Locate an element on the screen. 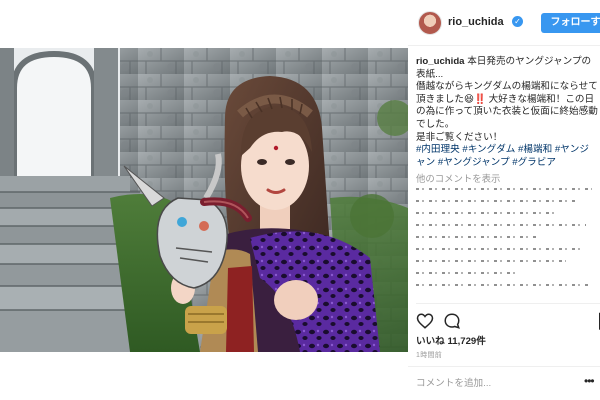  comment-input is located at coordinates (491, 383).